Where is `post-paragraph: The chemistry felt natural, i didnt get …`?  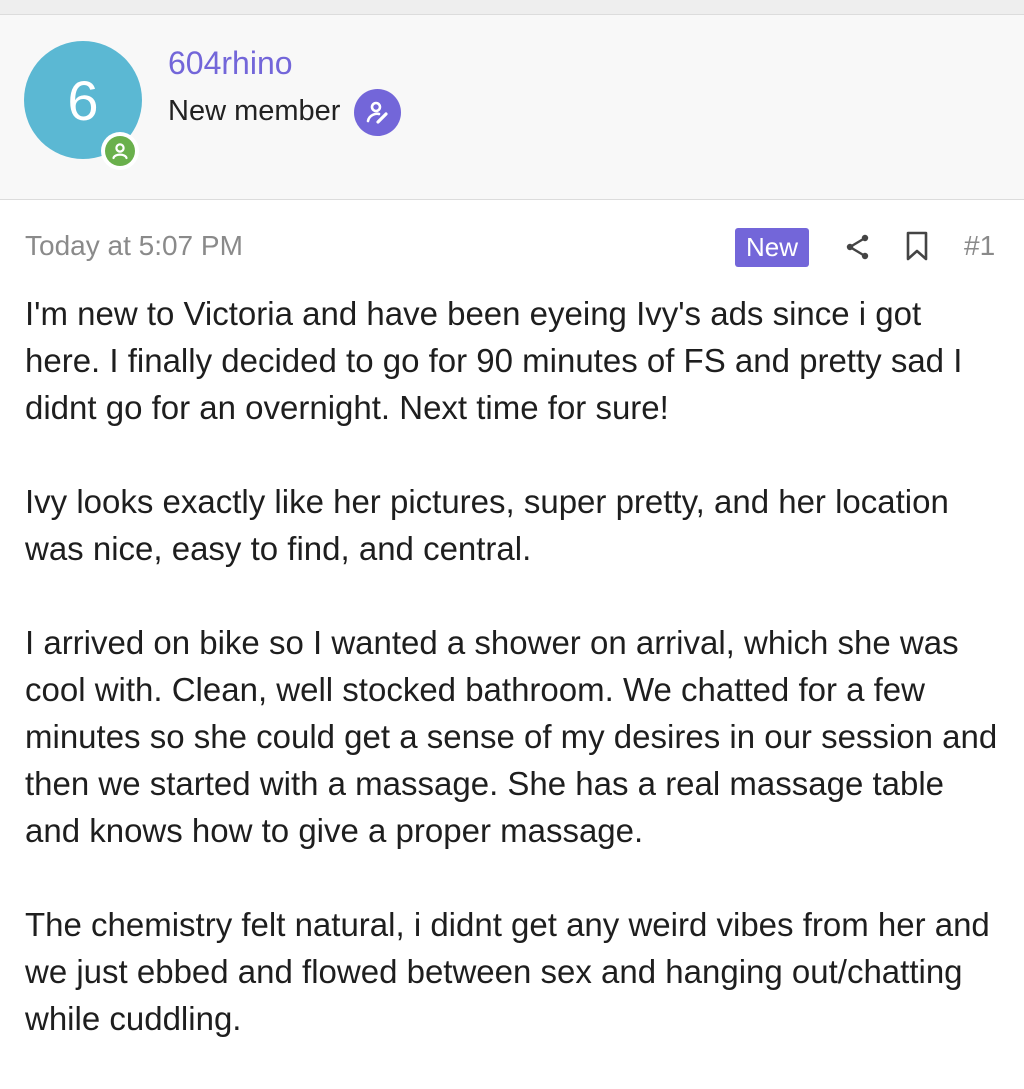
post-paragraph: The chemistry felt natural, i didnt get … is located at coordinates (507, 971).